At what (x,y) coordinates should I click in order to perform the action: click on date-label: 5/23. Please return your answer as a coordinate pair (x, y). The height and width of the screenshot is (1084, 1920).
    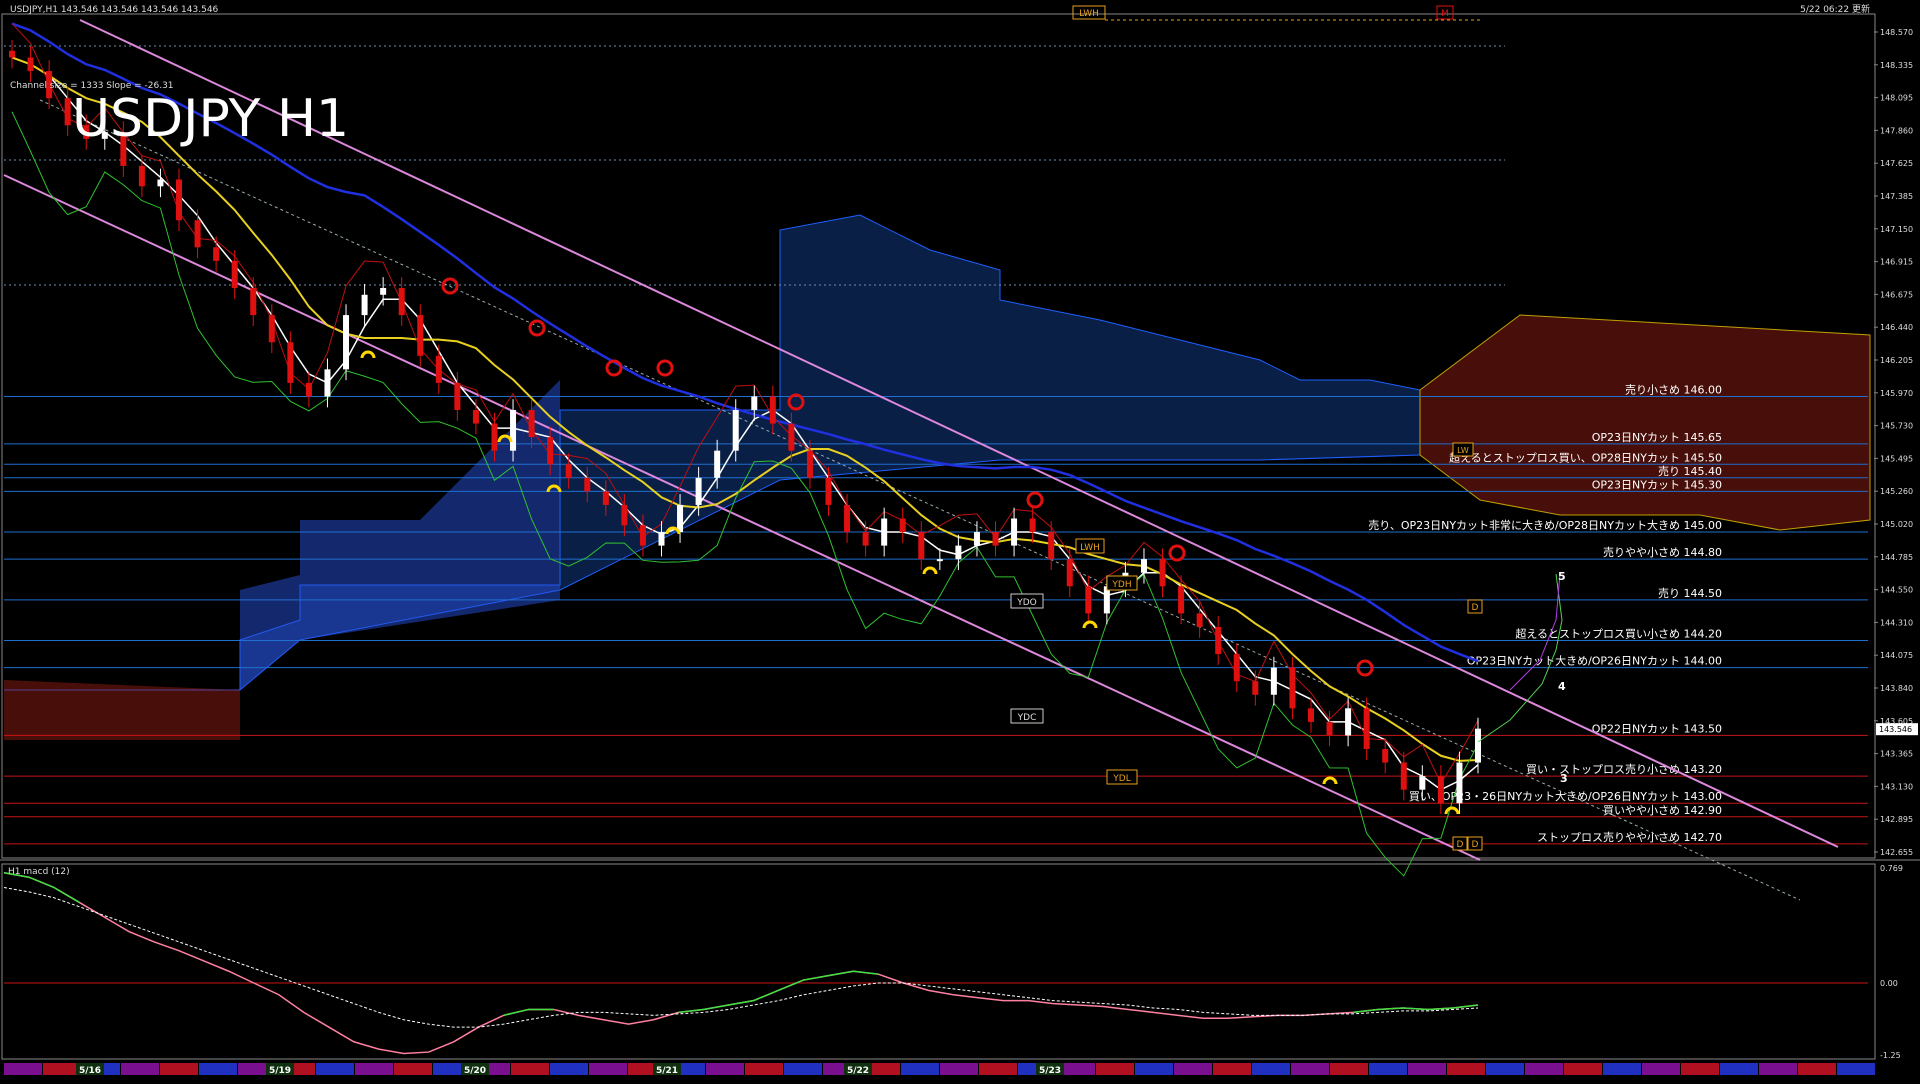
    Looking at the image, I should click on (1050, 1071).